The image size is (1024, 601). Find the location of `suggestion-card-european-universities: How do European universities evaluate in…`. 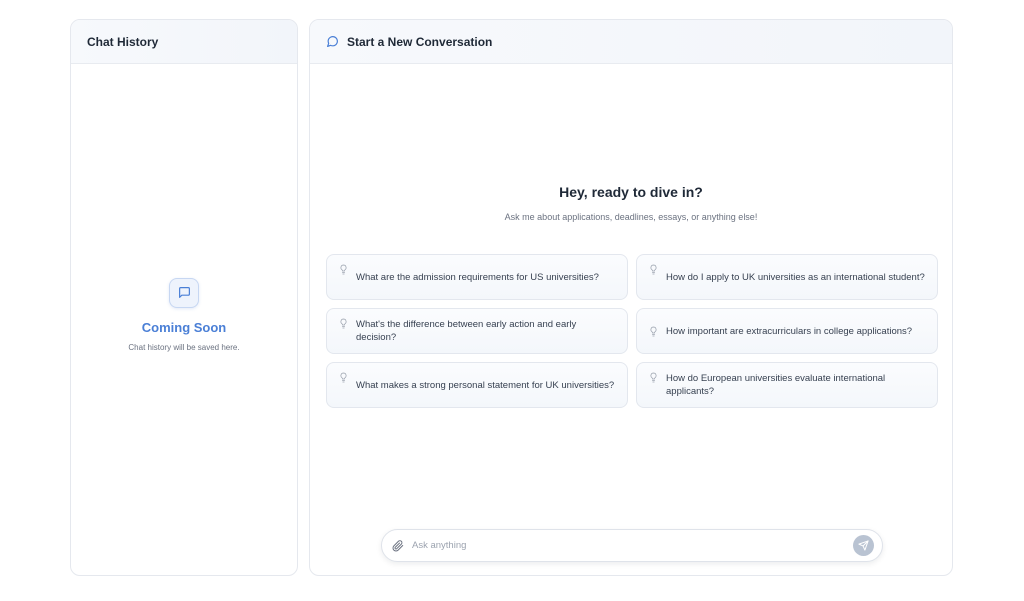

suggestion-card-european-universities: How do European universities evaluate in… is located at coordinates (787, 385).